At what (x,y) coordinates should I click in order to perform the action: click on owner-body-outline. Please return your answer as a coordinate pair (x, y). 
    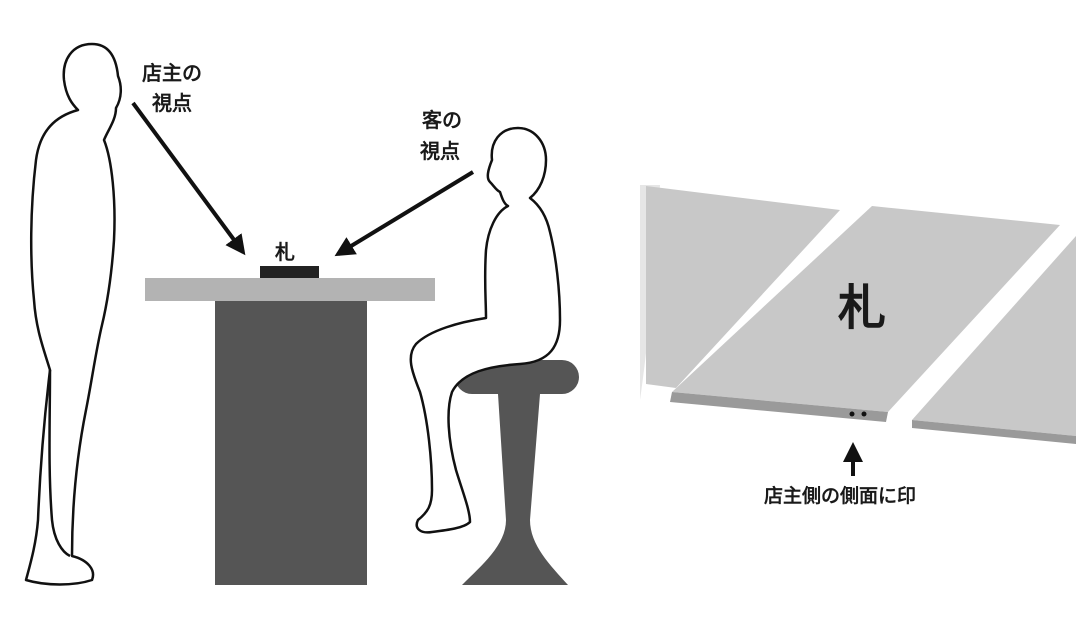
    Looking at the image, I should click on (73, 314).